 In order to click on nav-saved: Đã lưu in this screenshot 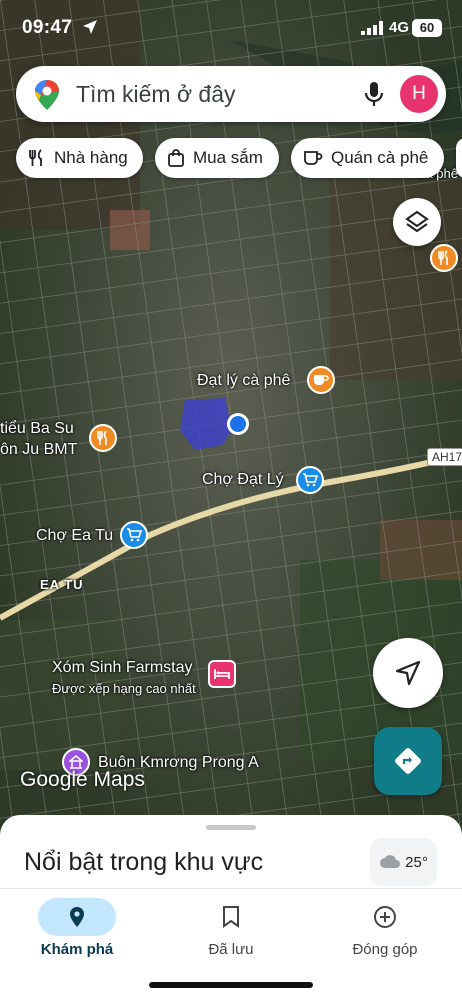, I will do `click(231, 934)`.